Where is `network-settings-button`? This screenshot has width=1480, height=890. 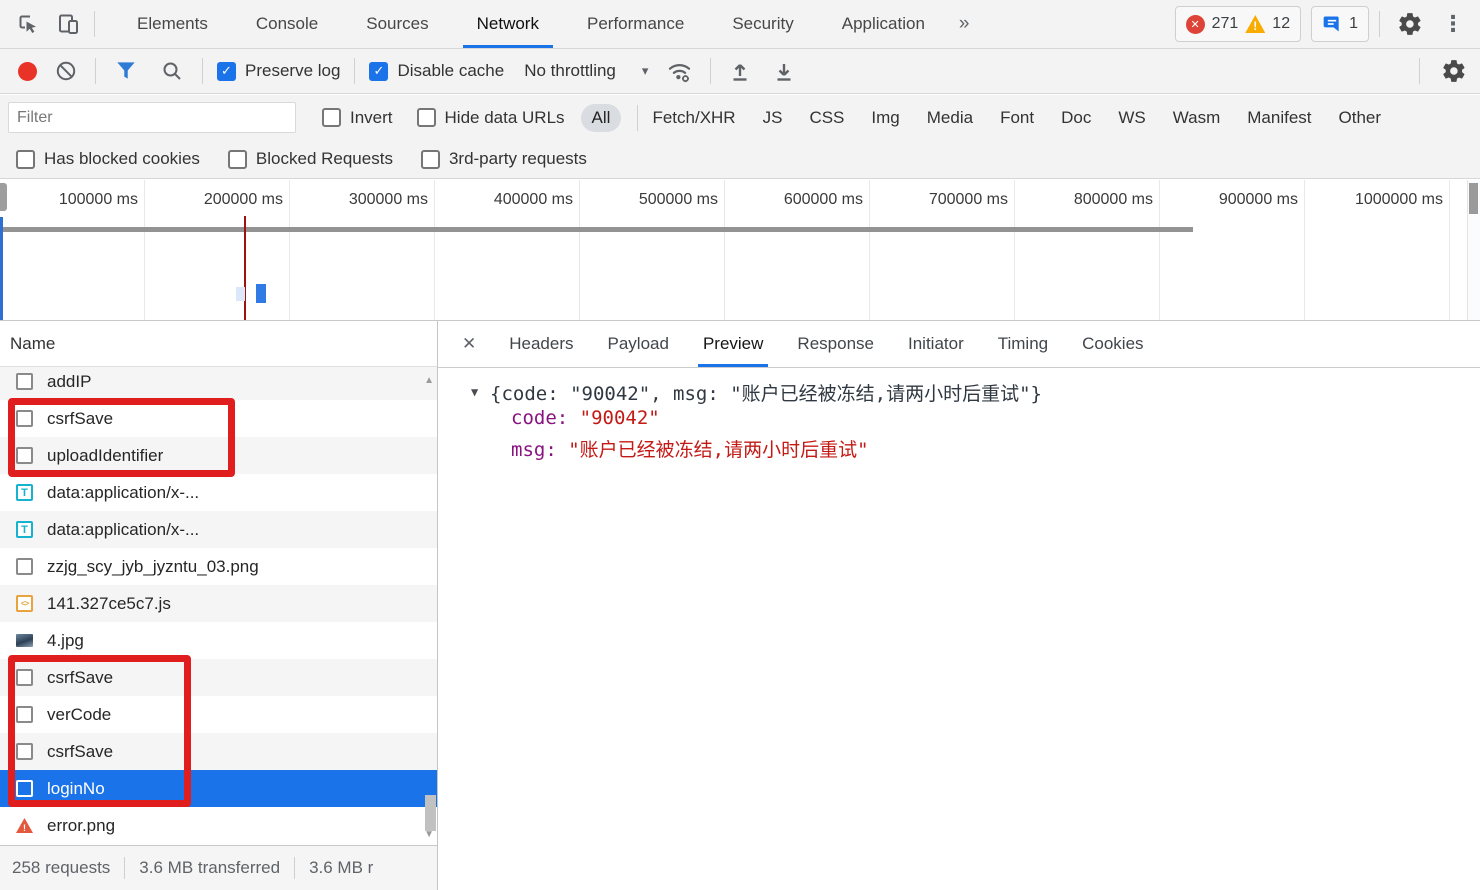 network-settings-button is located at coordinates (1454, 71).